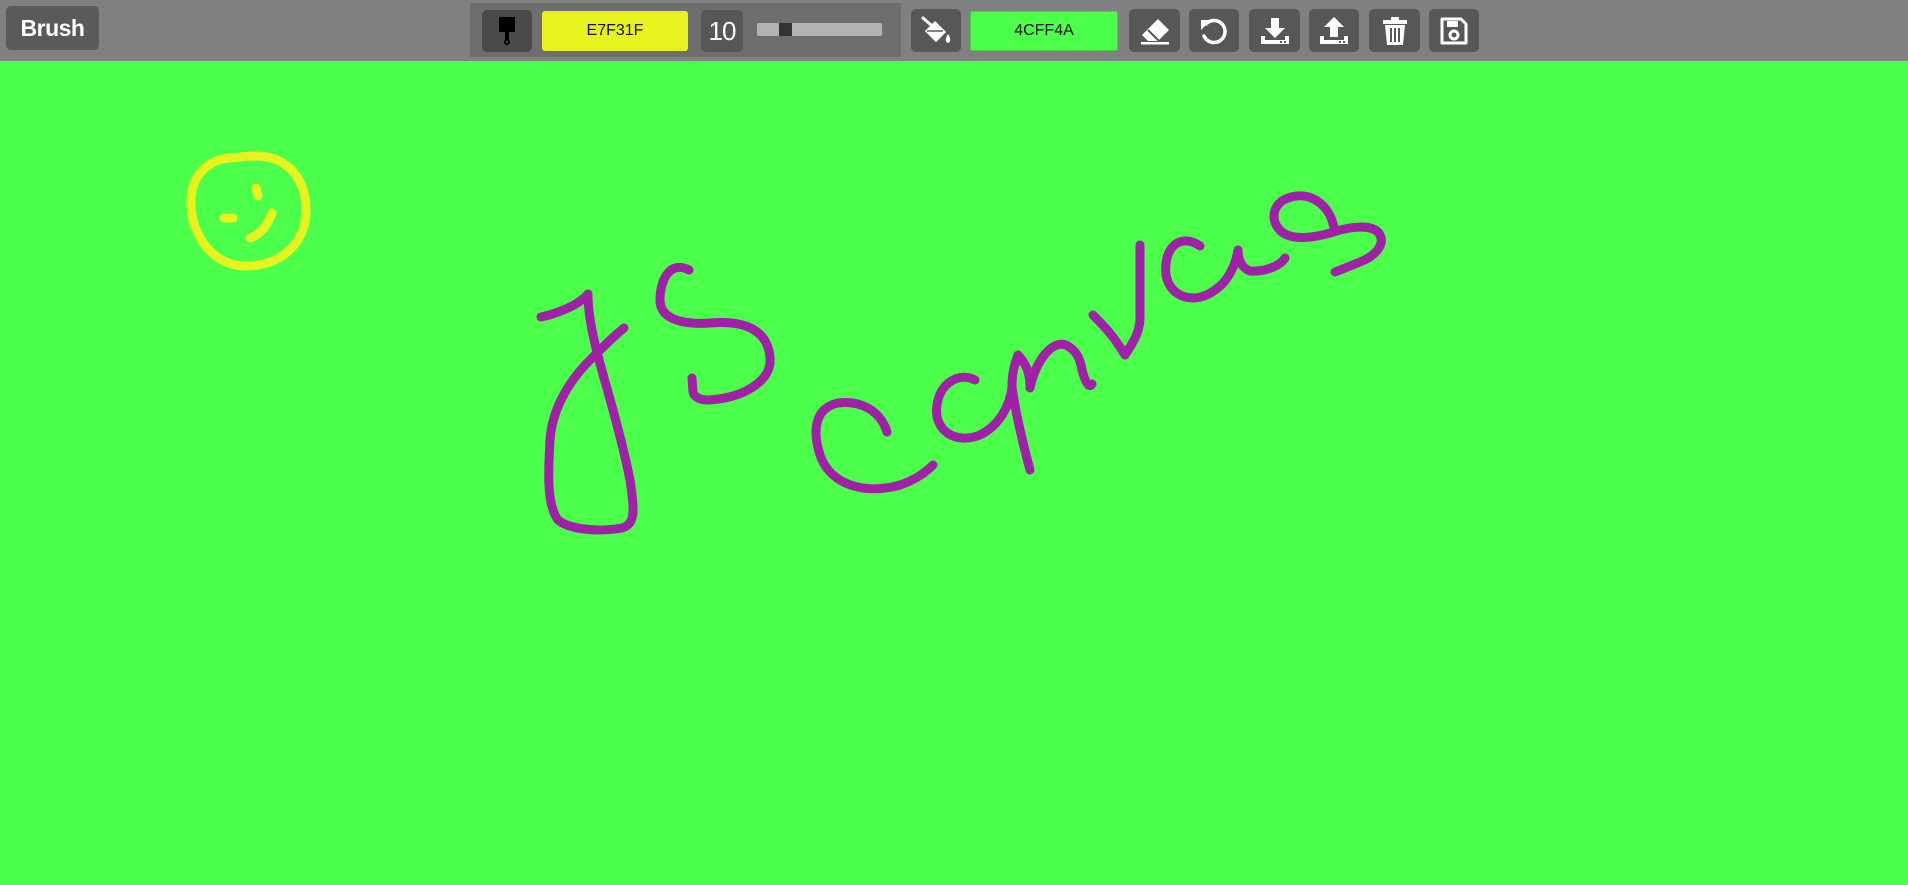 The width and height of the screenshot is (1908, 885). I want to click on fill-bucket-button, so click(936, 30).